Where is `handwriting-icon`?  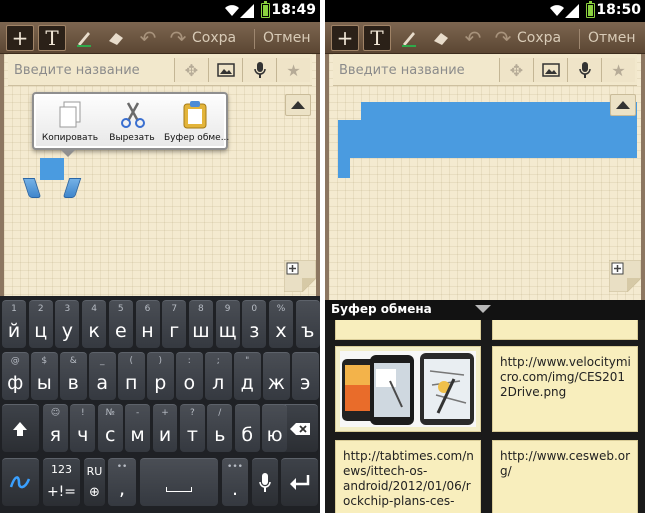 handwriting-icon is located at coordinates (20, 482).